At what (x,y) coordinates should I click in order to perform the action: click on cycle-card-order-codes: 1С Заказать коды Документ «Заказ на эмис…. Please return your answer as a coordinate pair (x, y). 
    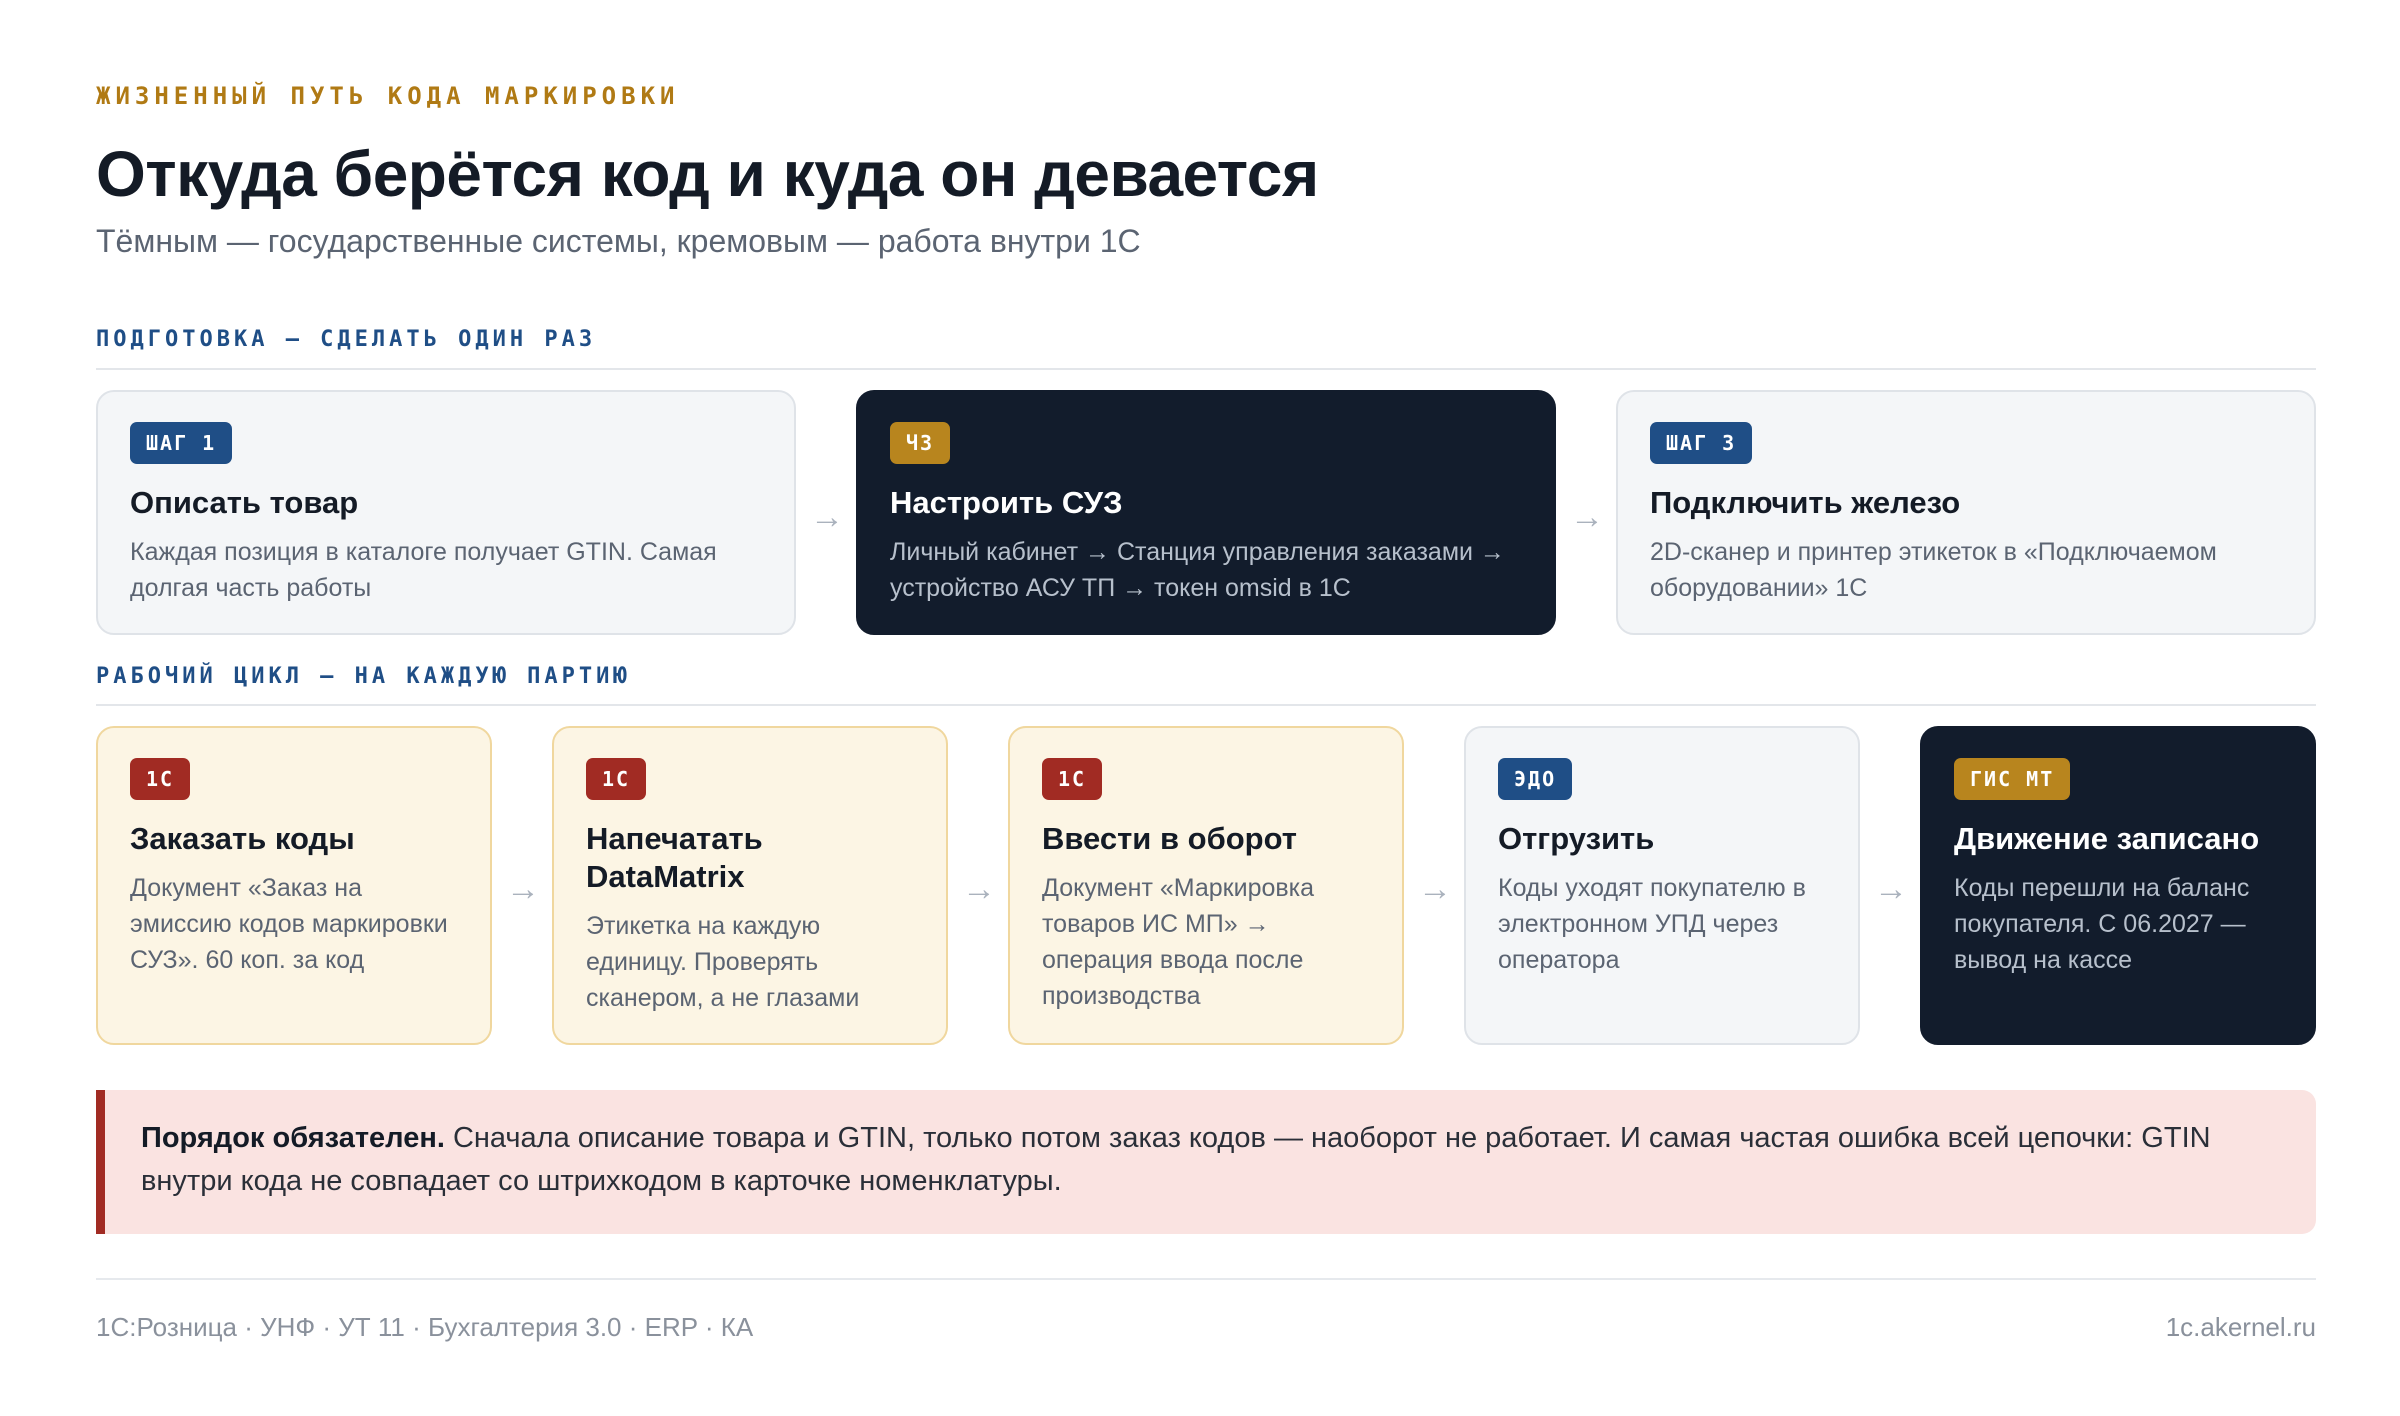
    Looking at the image, I should click on (294, 885).